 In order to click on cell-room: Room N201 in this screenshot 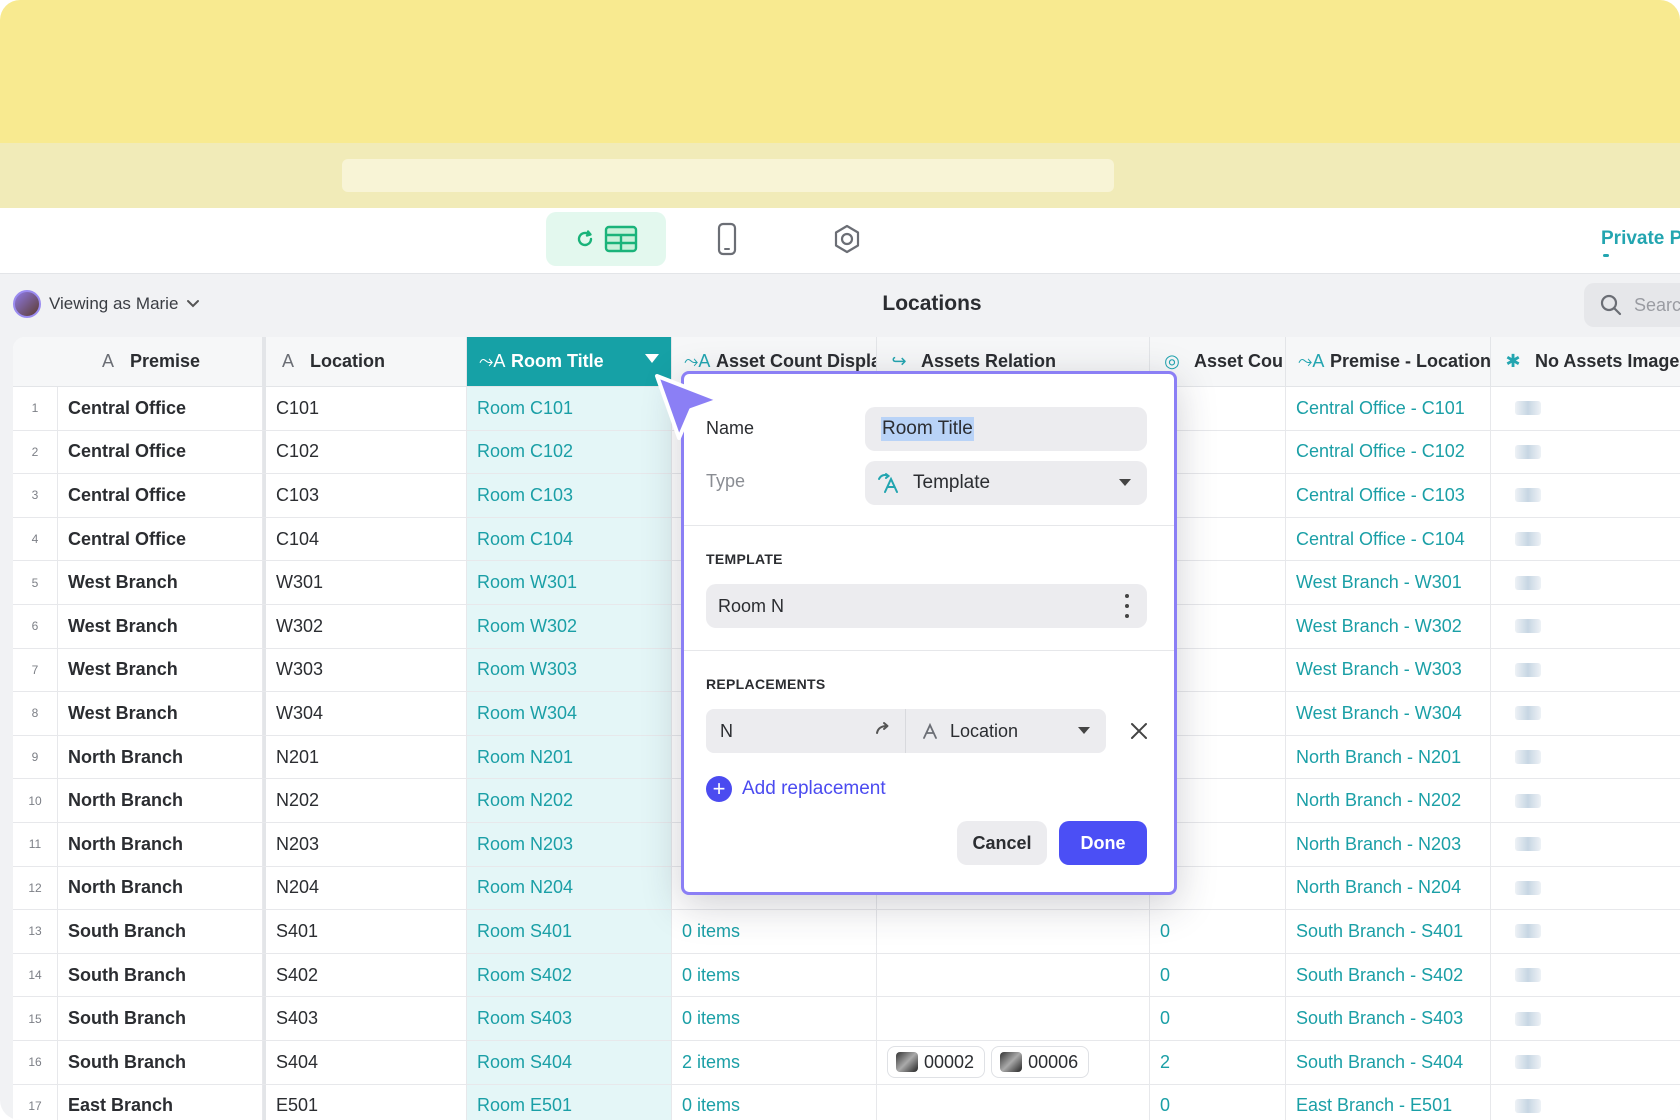, I will do `click(569, 757)`.